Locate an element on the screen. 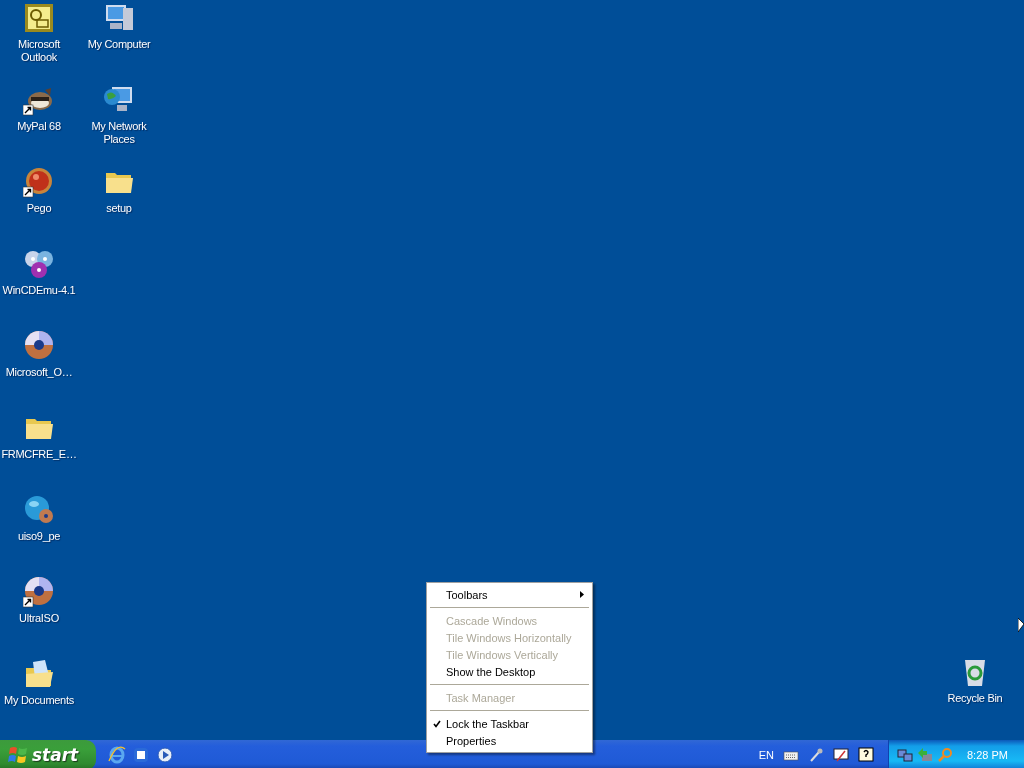 Image resolution: width=1024 pixels, height=768 pixels. icon-label: setup is located at coordinates (119, 208).